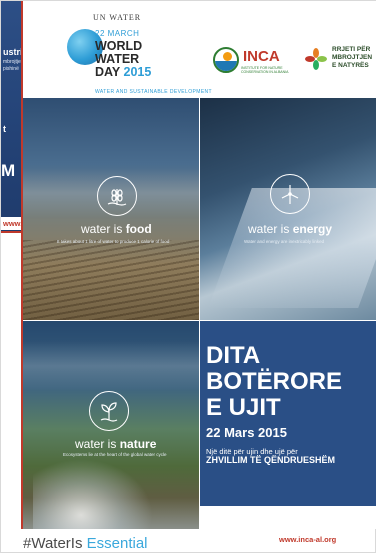  What do you see at coordinates (271, 460) in the screenshot?
I see `tagline-line-2: ZHVILLIM TË QËNDRUESHËM` at bounding box center [271, 460].